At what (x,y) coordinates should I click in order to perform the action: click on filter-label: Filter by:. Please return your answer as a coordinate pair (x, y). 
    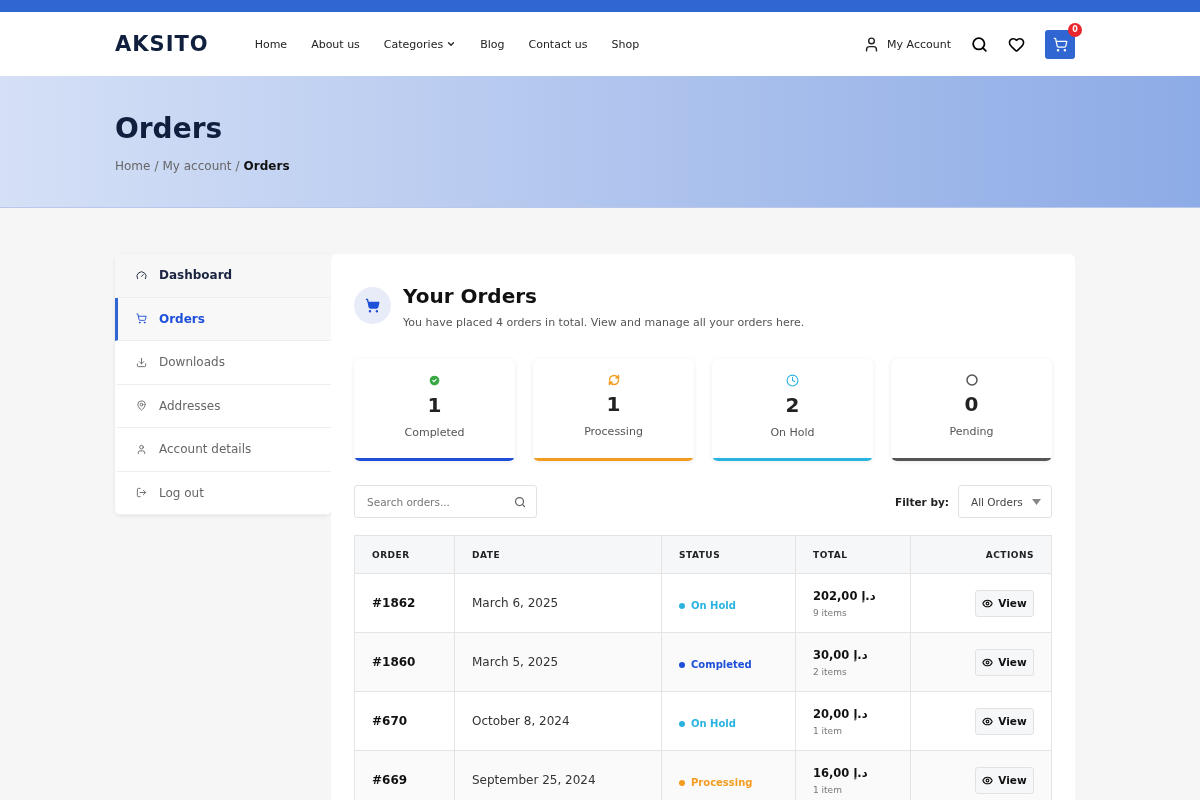
    Looking at the image, I should click on (922, 501).